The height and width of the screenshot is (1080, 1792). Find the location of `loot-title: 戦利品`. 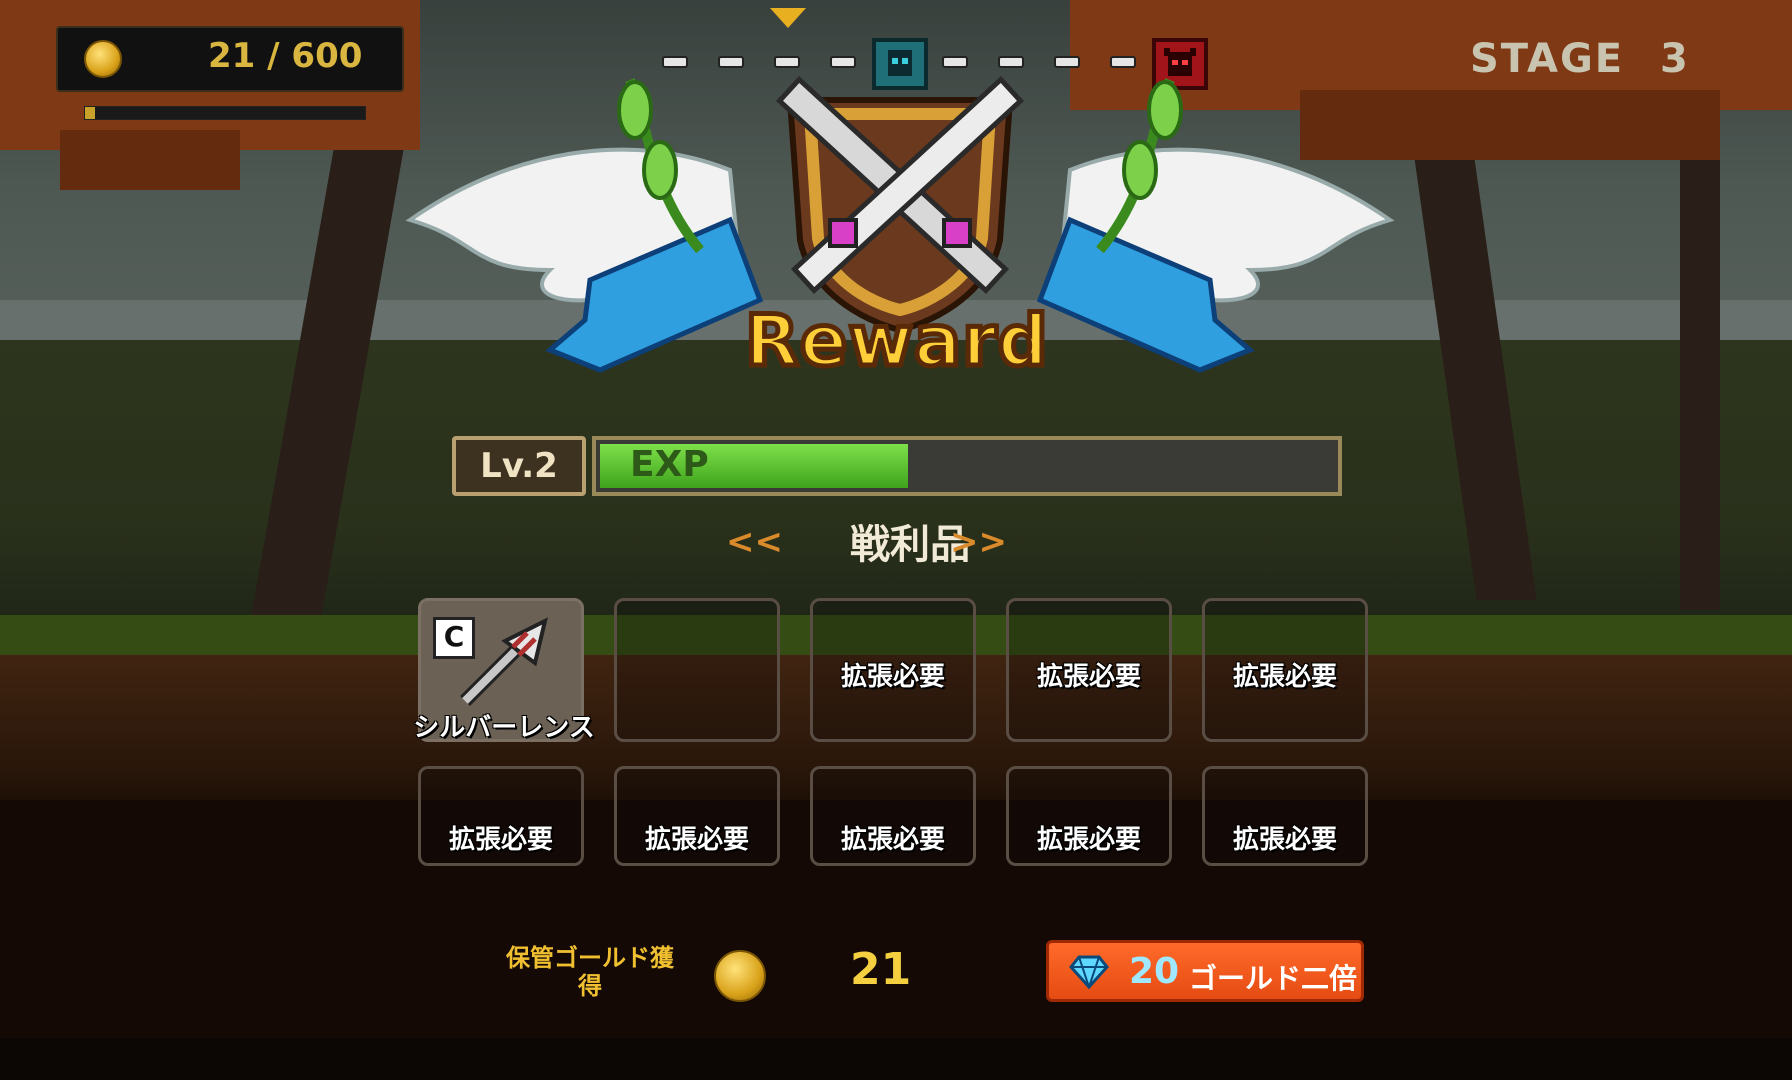

loot-title: 戦利品 is located at coordinates (910, 545).